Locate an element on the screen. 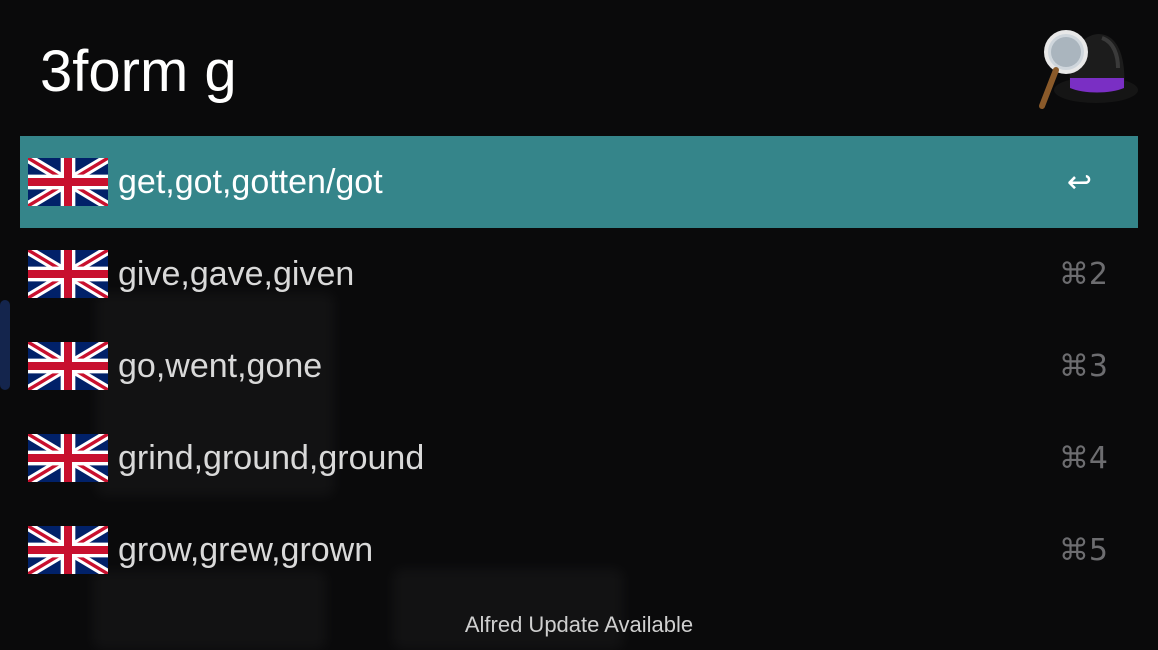 The image size is (1158, 650). result-title: give,gave,given is located at coordinates (236, 273).